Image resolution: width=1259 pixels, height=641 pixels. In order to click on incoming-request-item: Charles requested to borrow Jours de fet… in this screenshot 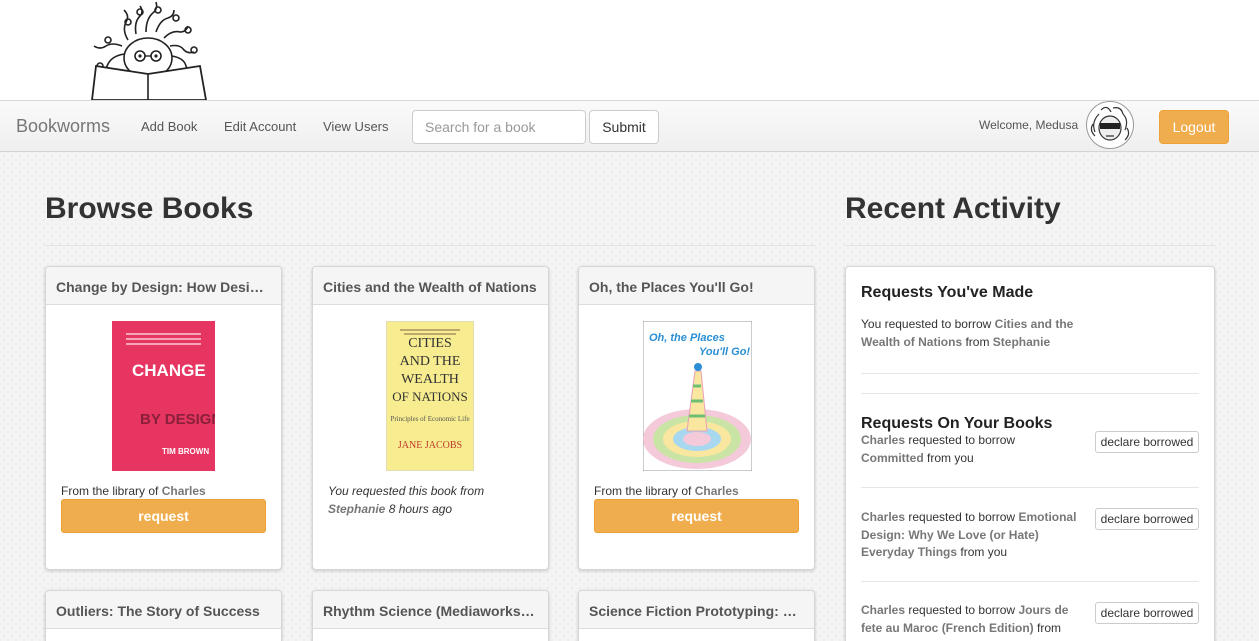, I will do `click(973, 619)`.